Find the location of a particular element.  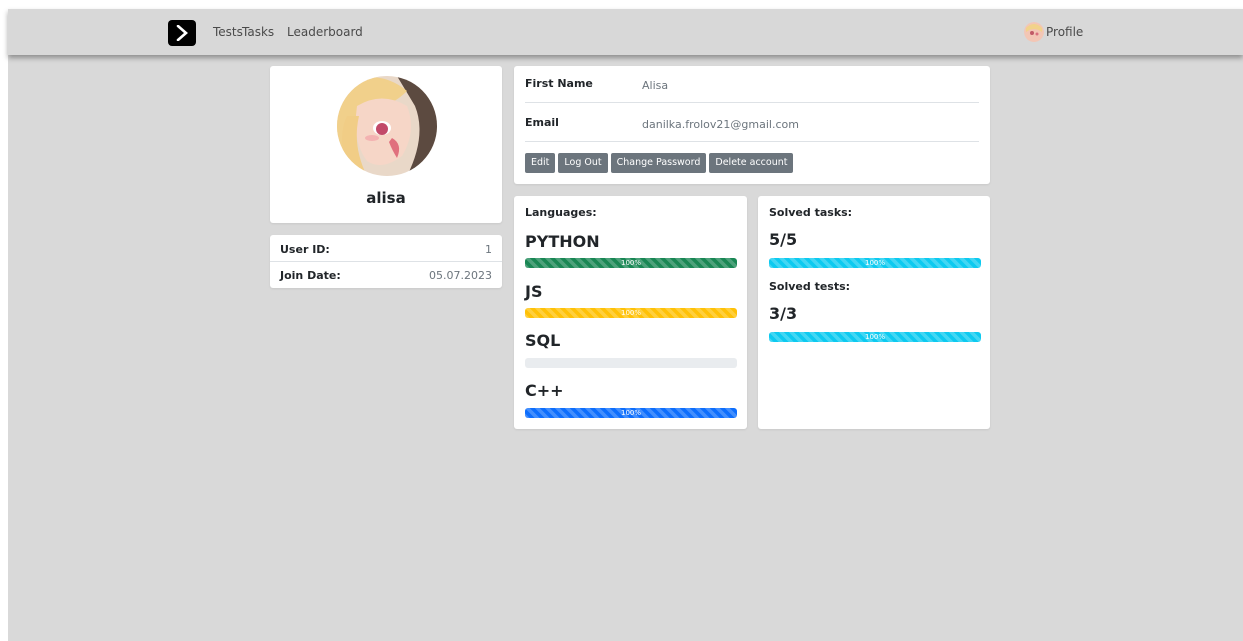

email-value: danilka.frolov21@gmail.com is located at coordinates (720, 124).